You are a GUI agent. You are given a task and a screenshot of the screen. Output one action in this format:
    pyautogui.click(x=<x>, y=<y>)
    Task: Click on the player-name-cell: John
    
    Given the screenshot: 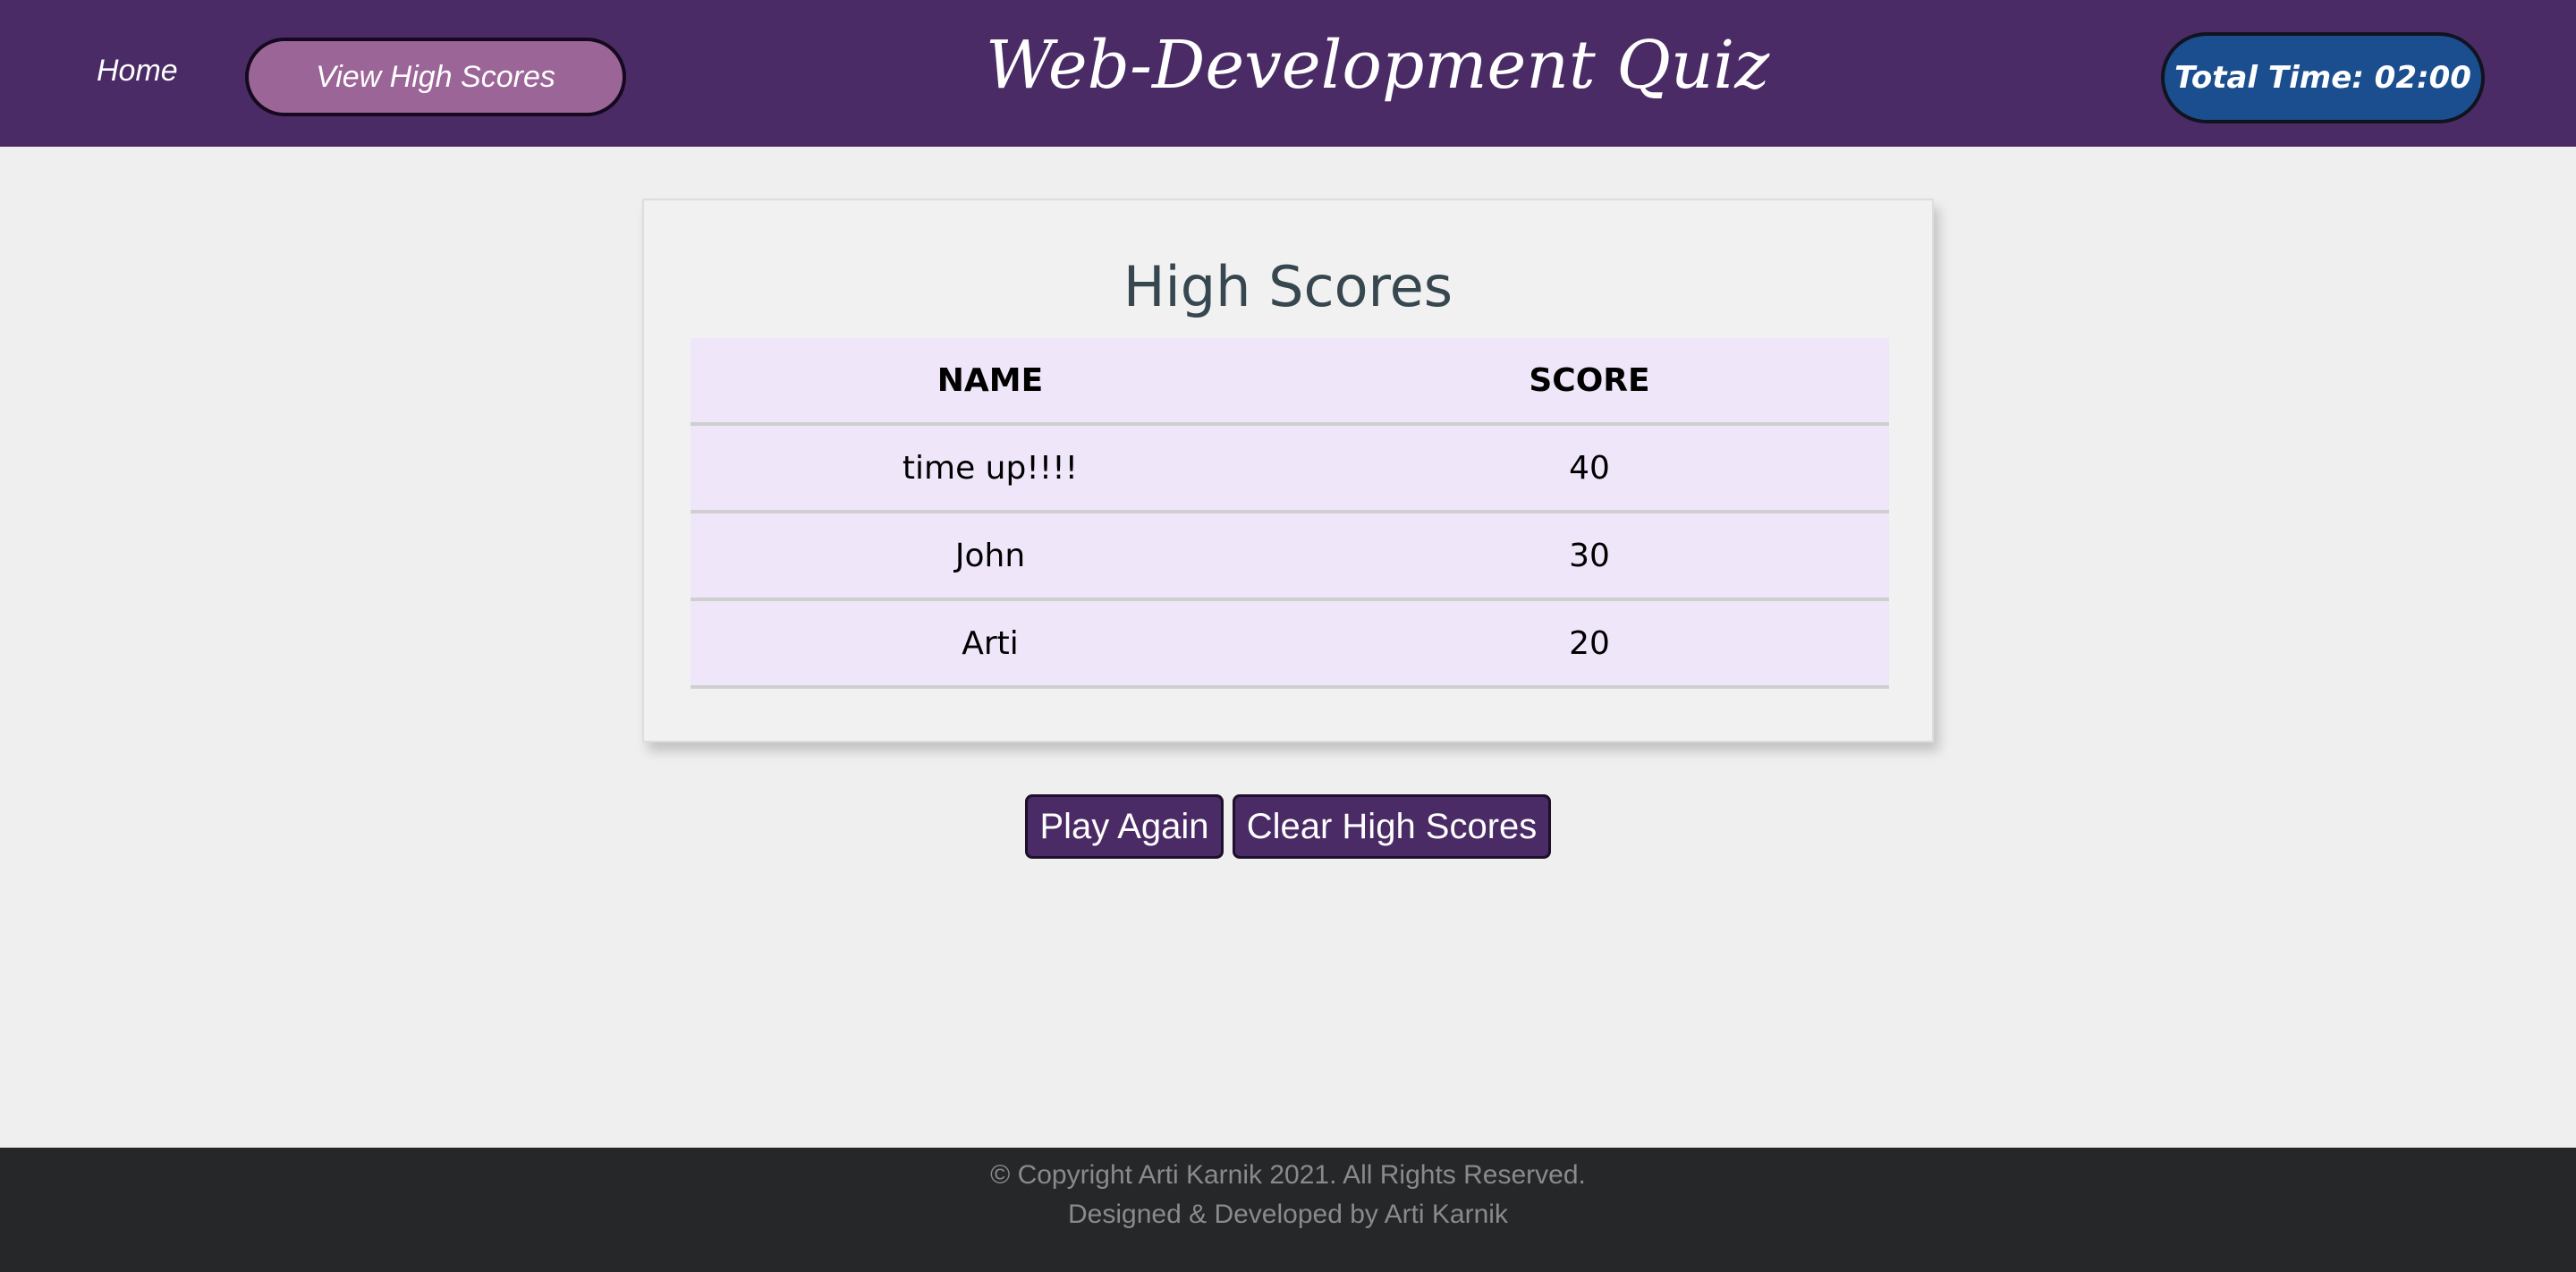 What is the action you would take?
    pyautogui.click(x=990, y=556)
    